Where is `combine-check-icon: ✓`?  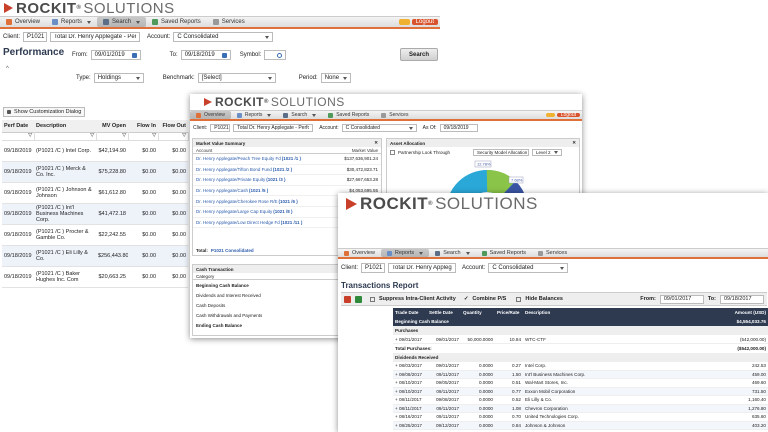 combine-check-icon: ✓ is located at coordinates (466, 299).